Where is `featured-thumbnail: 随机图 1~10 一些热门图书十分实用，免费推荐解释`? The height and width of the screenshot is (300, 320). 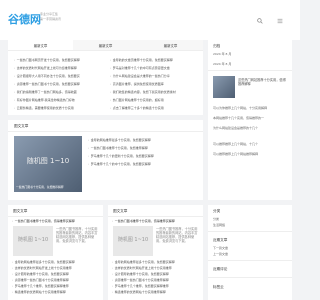 featured-thumbnail: 随机图 1~10 一些热门图书十分实用，免费推荐解释 is located at coordinates (48, 164).